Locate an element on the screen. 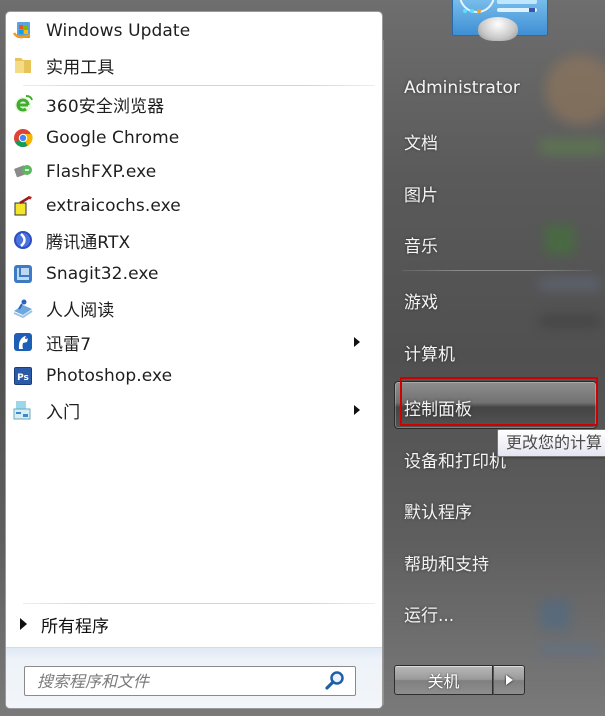 The width and height of the screenshot is (605, 716). program-item-snagit: Snagit32.exe is located at coordinates (193, 274).